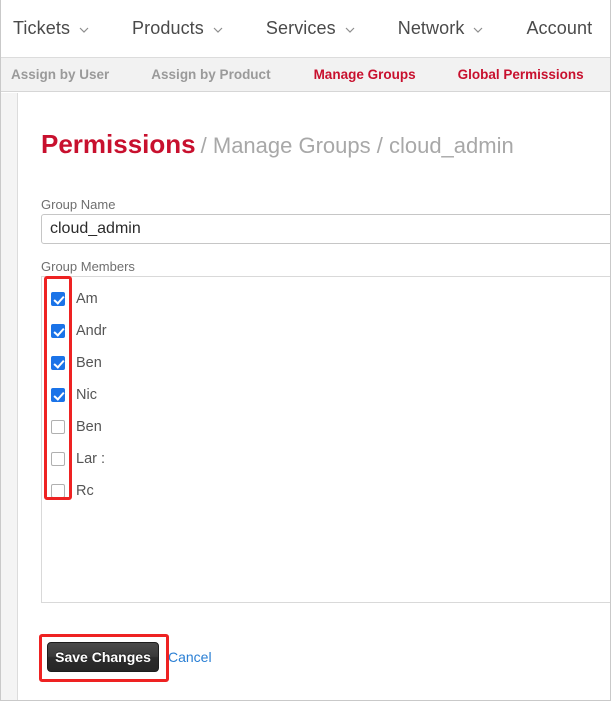 The width and height of the screenshot is (611, 701). What do you see at coordinates (357, 145) in the screenshot?
I see `breadcrumb: / Manage Groups / cloud_admin` at bounding box center [357, 145].